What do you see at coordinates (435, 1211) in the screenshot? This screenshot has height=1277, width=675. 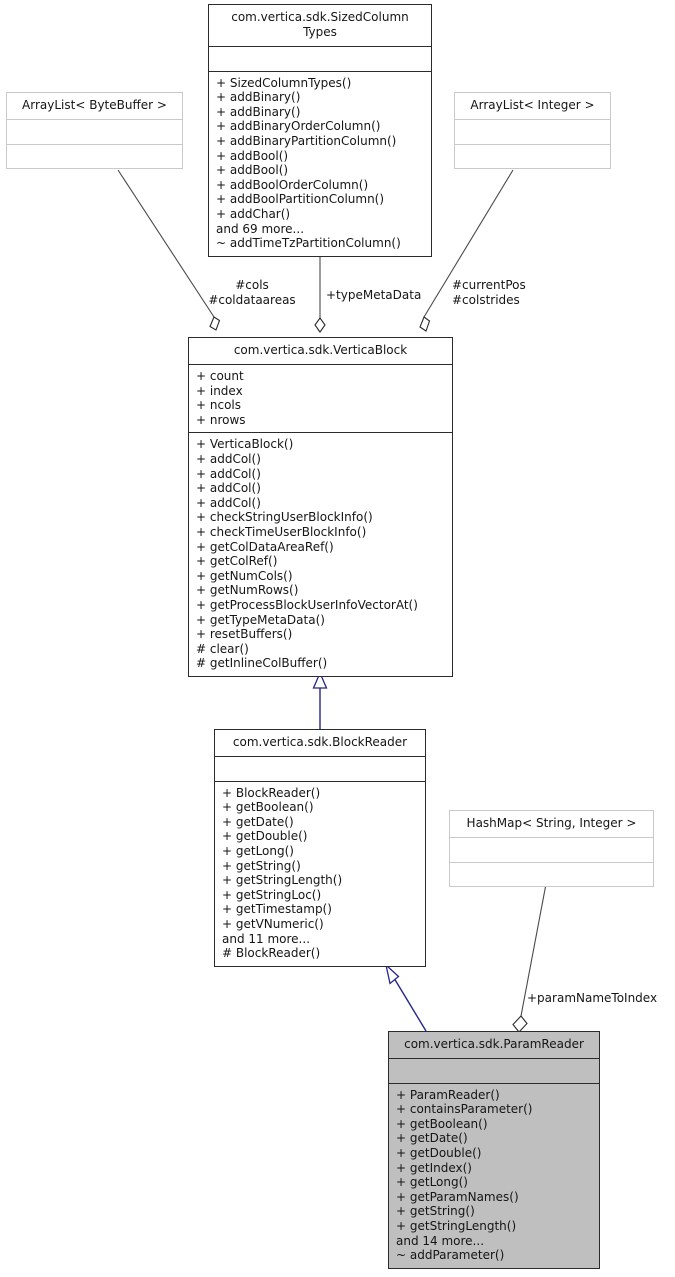 I see `operation-row: + getString()` at bounding box center [435, 1211].